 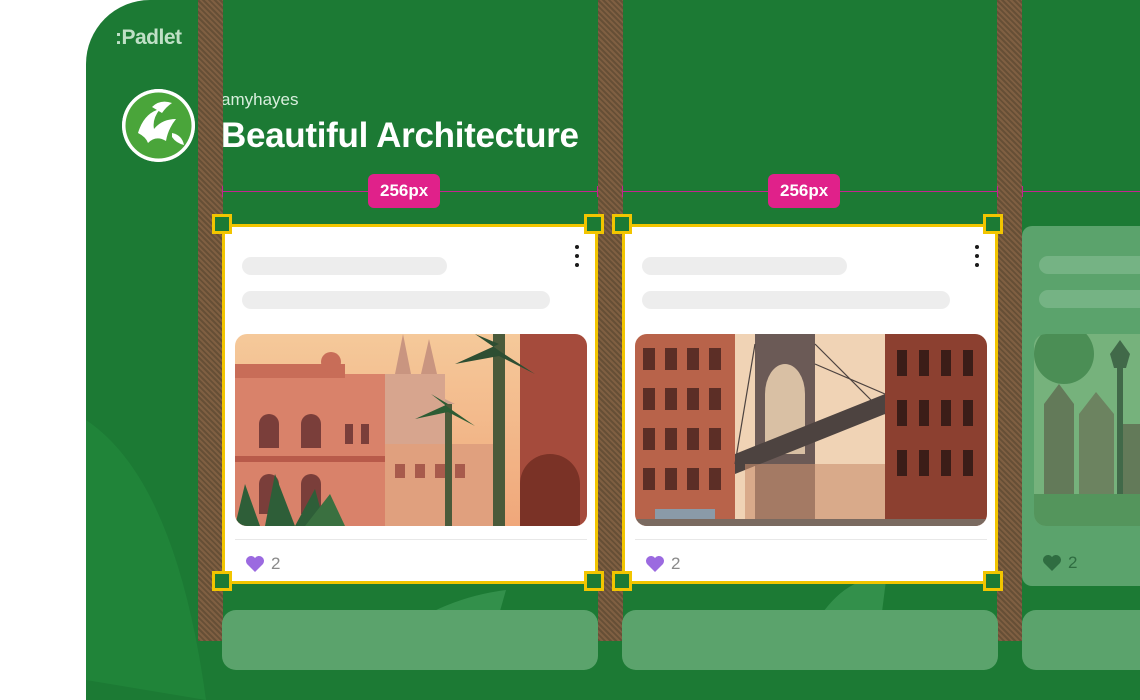 I want to click on european-street-lamp-illustration, so click(x=1087, y=430).